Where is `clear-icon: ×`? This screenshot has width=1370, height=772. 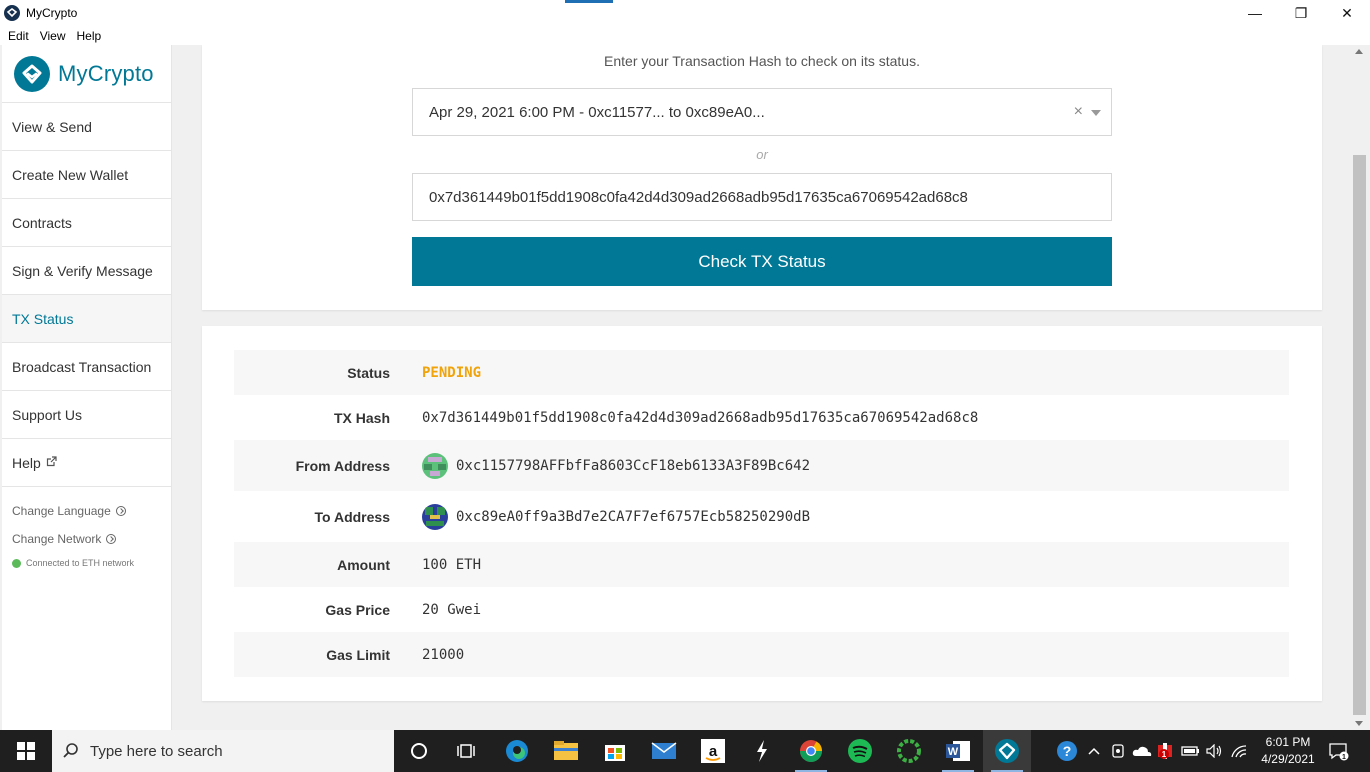 clear-icon: × is located at coordinates (1078, 112).